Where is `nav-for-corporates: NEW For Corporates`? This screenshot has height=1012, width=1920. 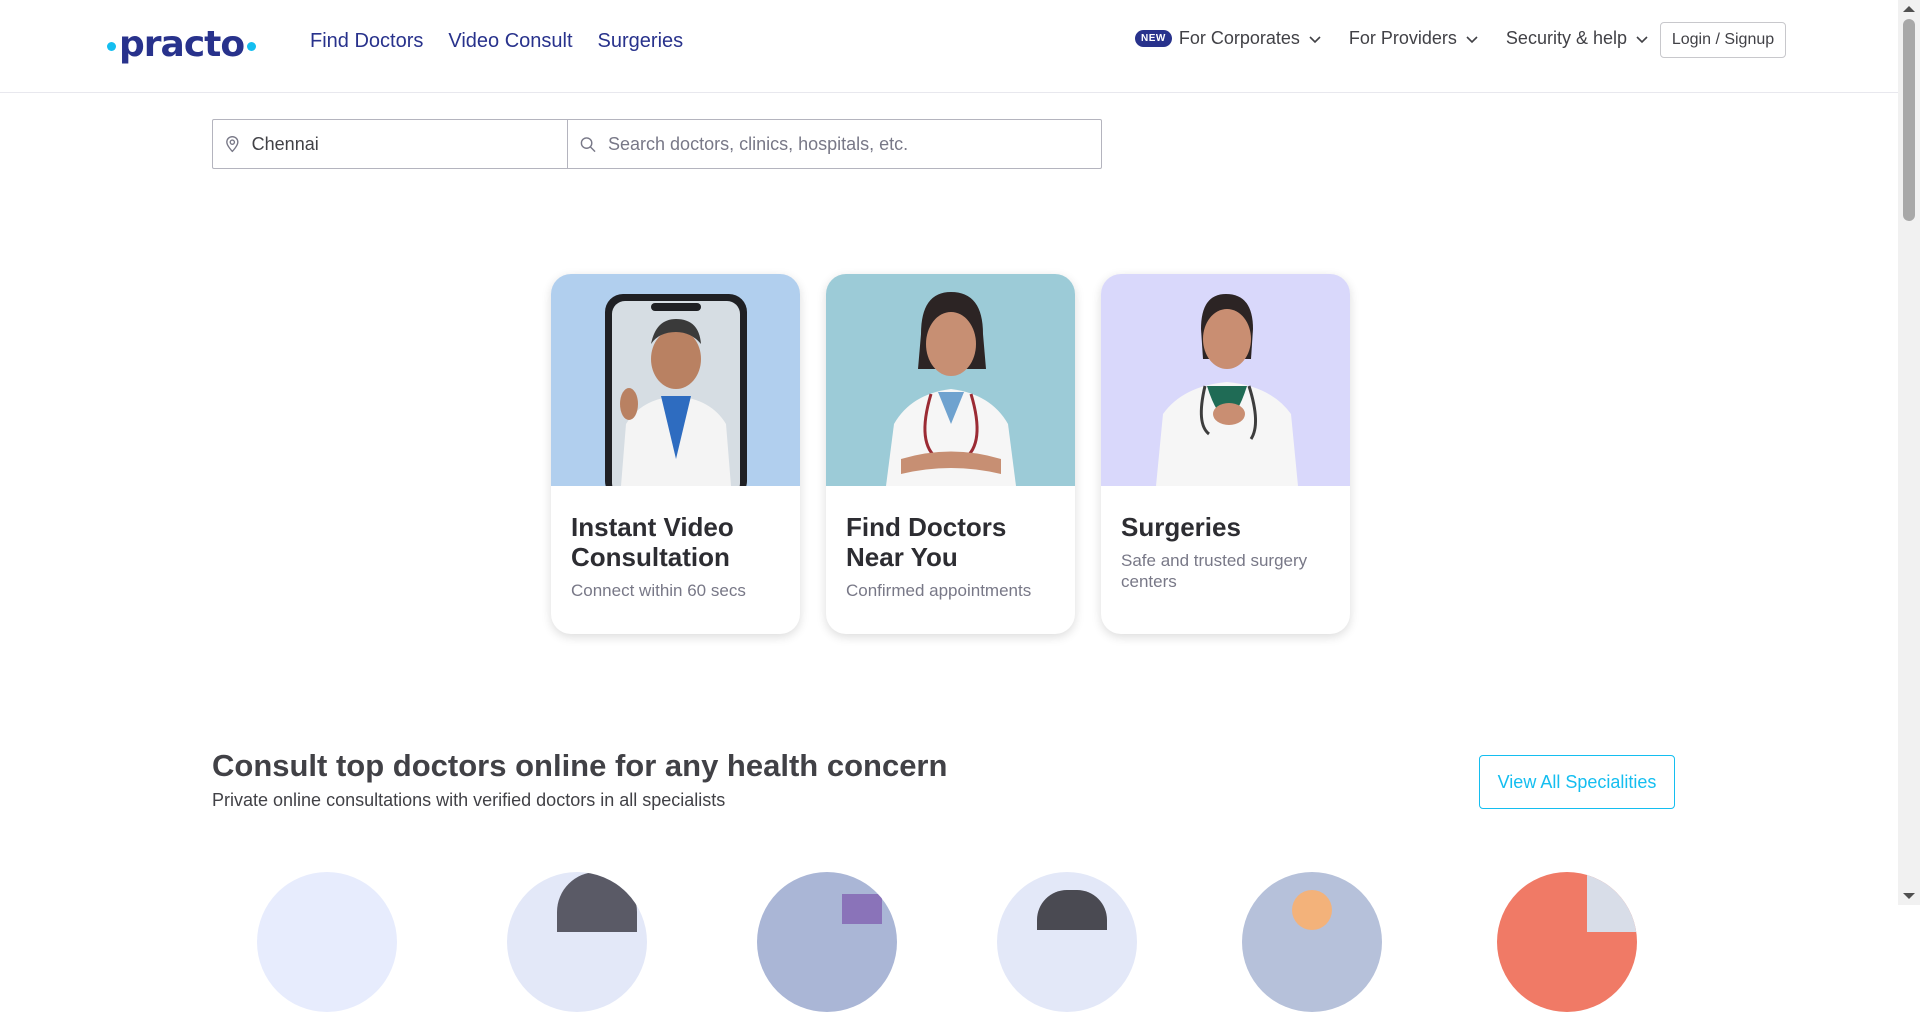 nav-for-corporates: NEW For Corporates is located at coordinates (1228, 38).